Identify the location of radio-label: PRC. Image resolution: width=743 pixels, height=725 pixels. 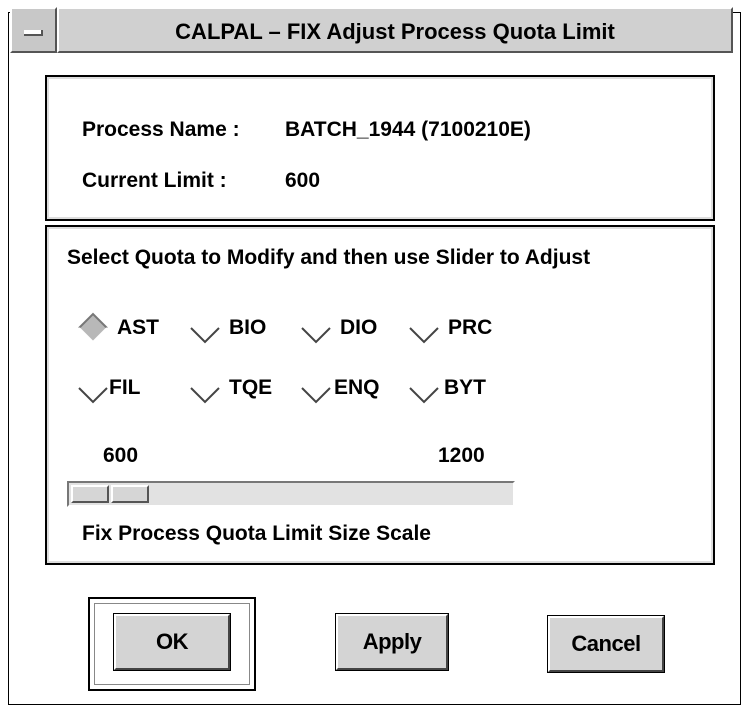
(470, 327).